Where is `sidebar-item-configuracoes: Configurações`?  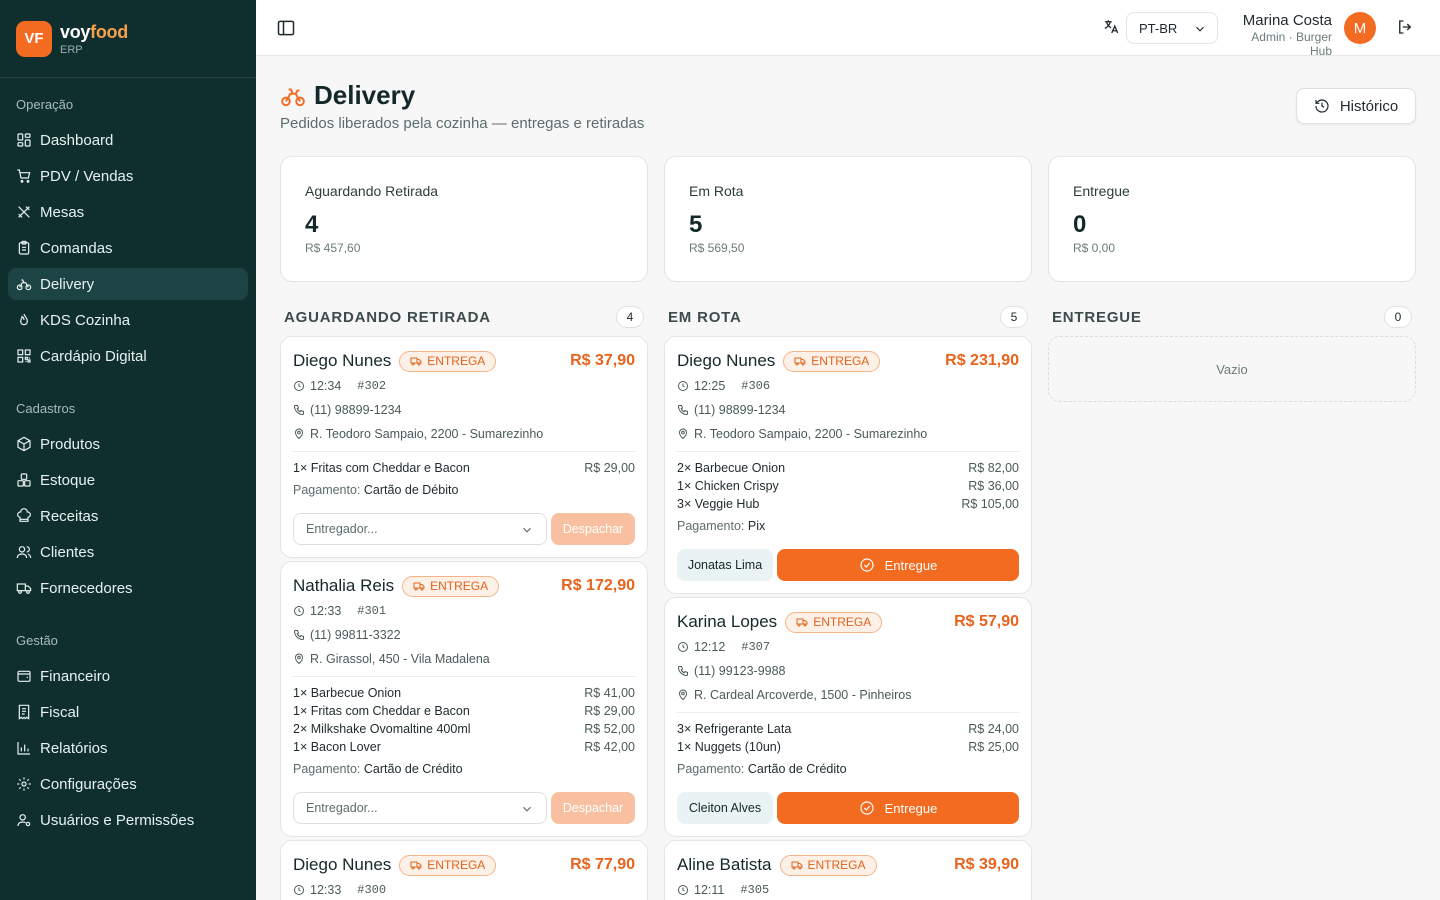 sidebar-item-configuracoes: Configurações is located at coordinates (128, 784).